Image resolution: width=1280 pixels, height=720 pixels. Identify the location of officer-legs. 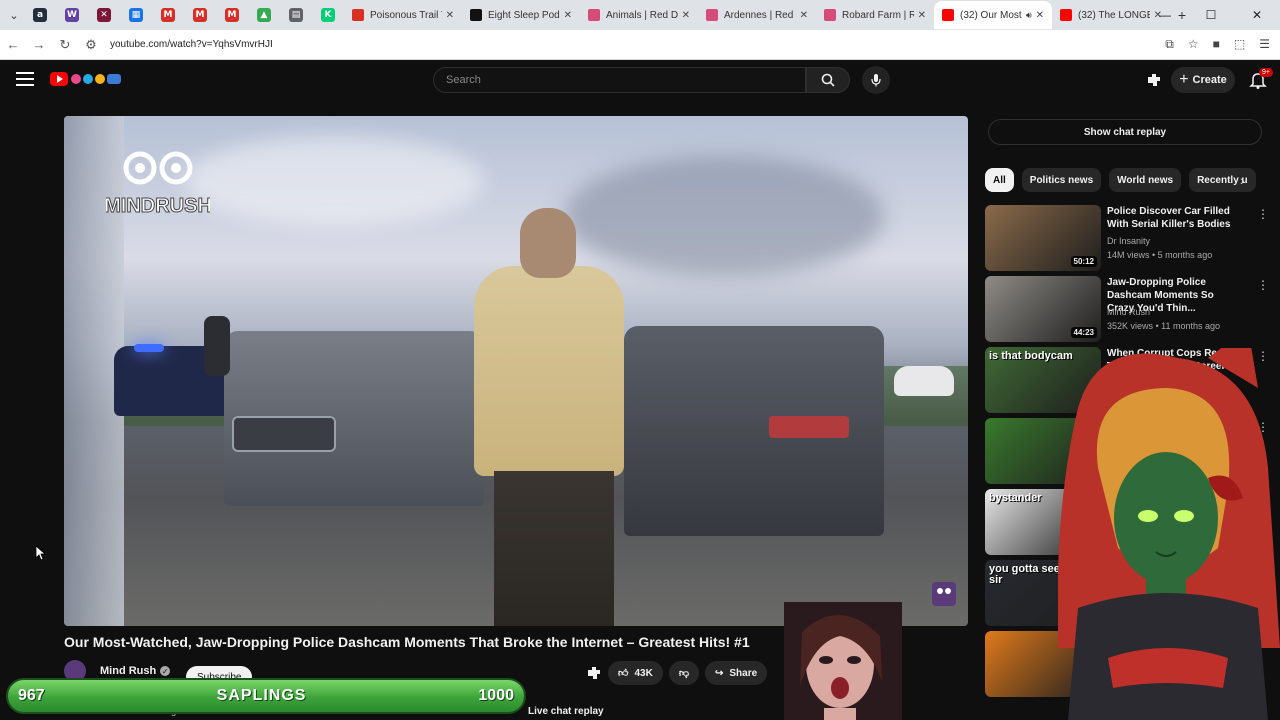
(554, 548).